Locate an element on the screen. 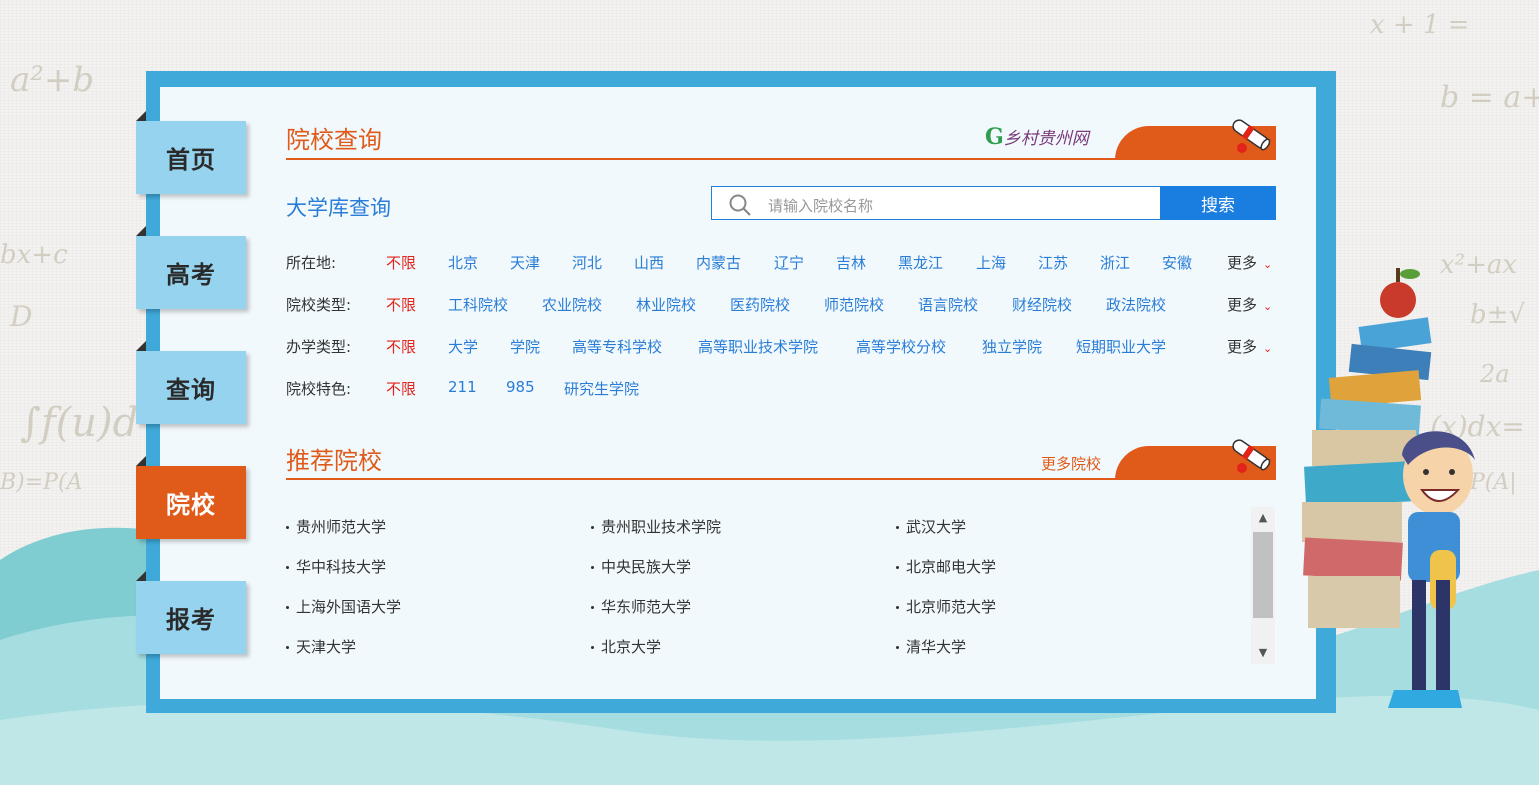  student-illustration is located at coordinates (1388, 488).